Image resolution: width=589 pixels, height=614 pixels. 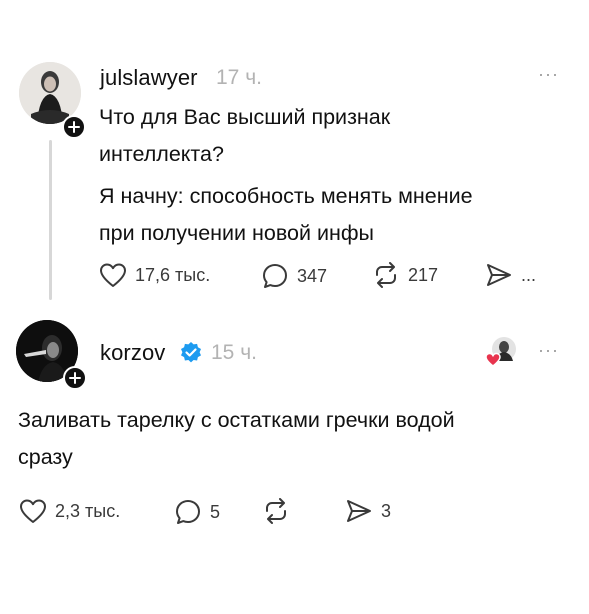 I want to click on thread-line, so click(x=50, y=220).